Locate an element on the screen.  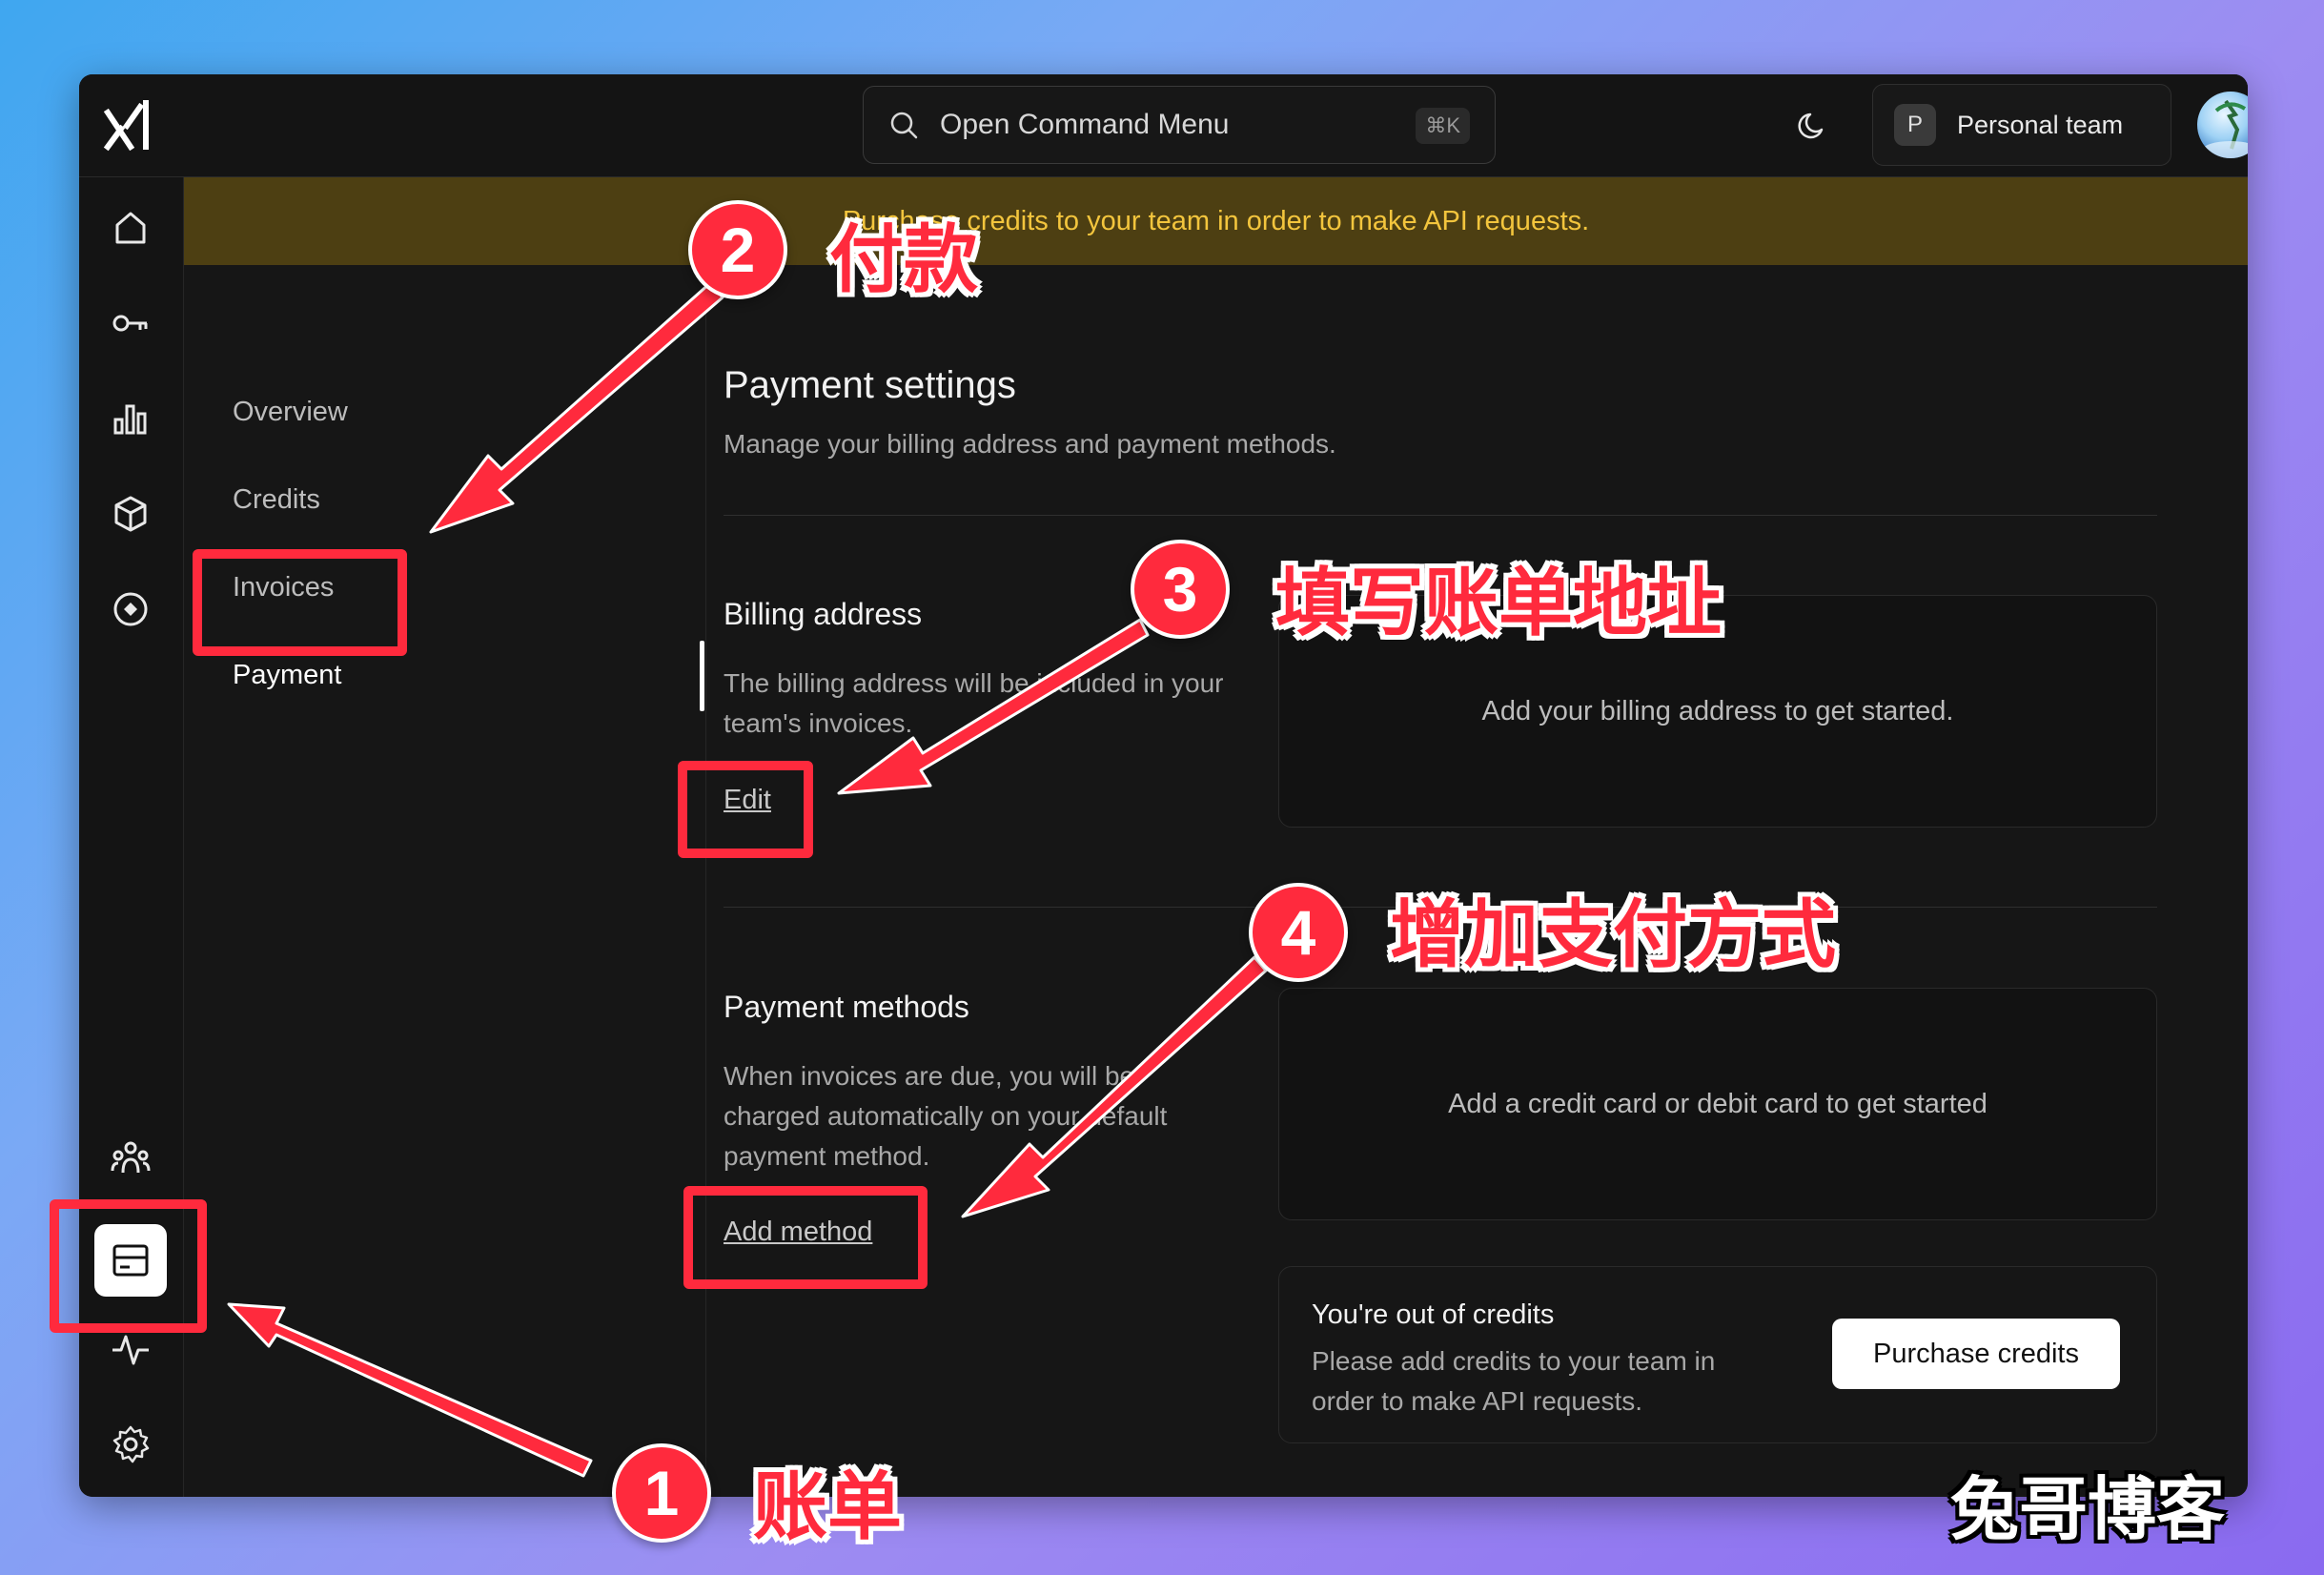
team-name: Personal team is located at coordinates (2040, 125).